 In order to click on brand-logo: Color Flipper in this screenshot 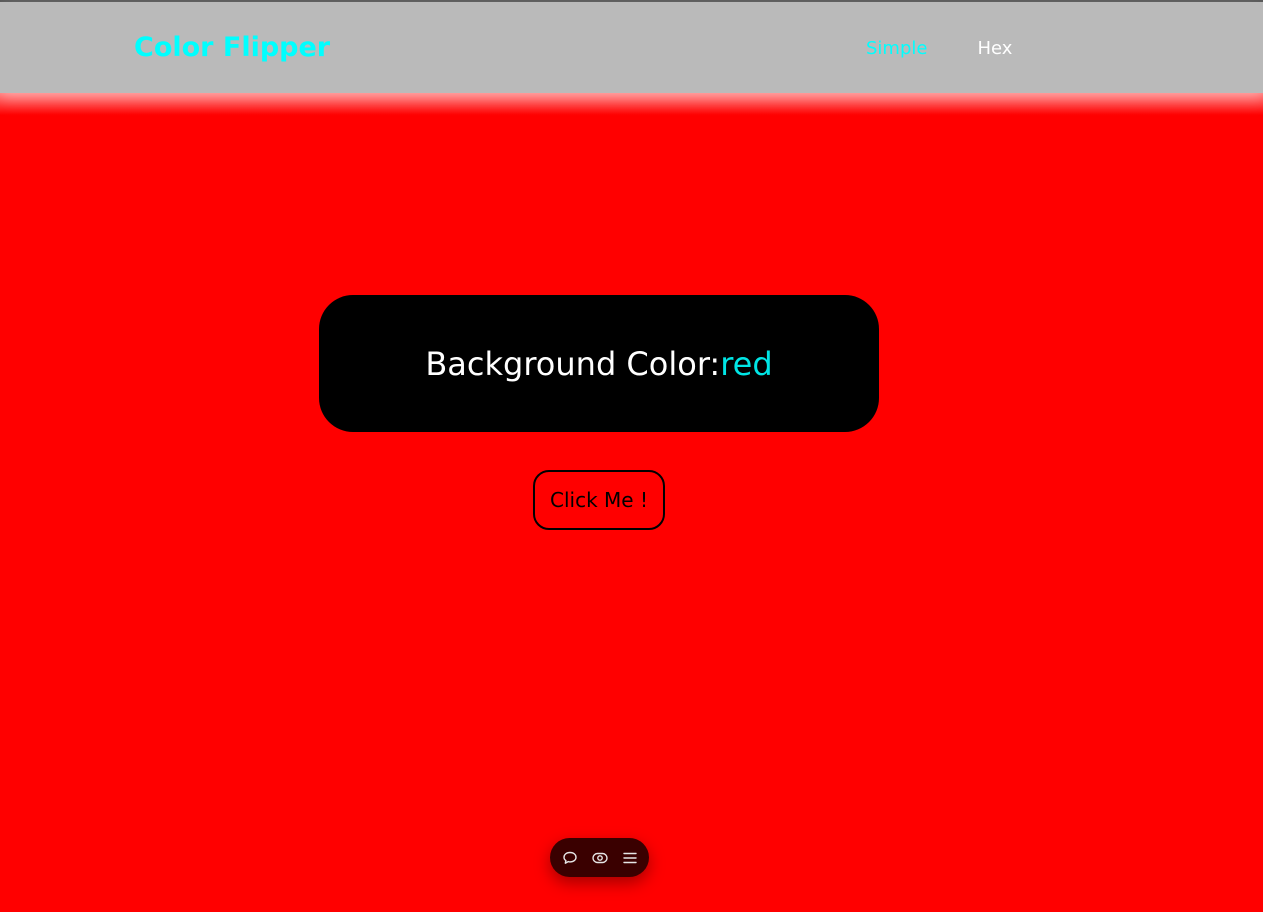, I will do `click(232, 48)`.